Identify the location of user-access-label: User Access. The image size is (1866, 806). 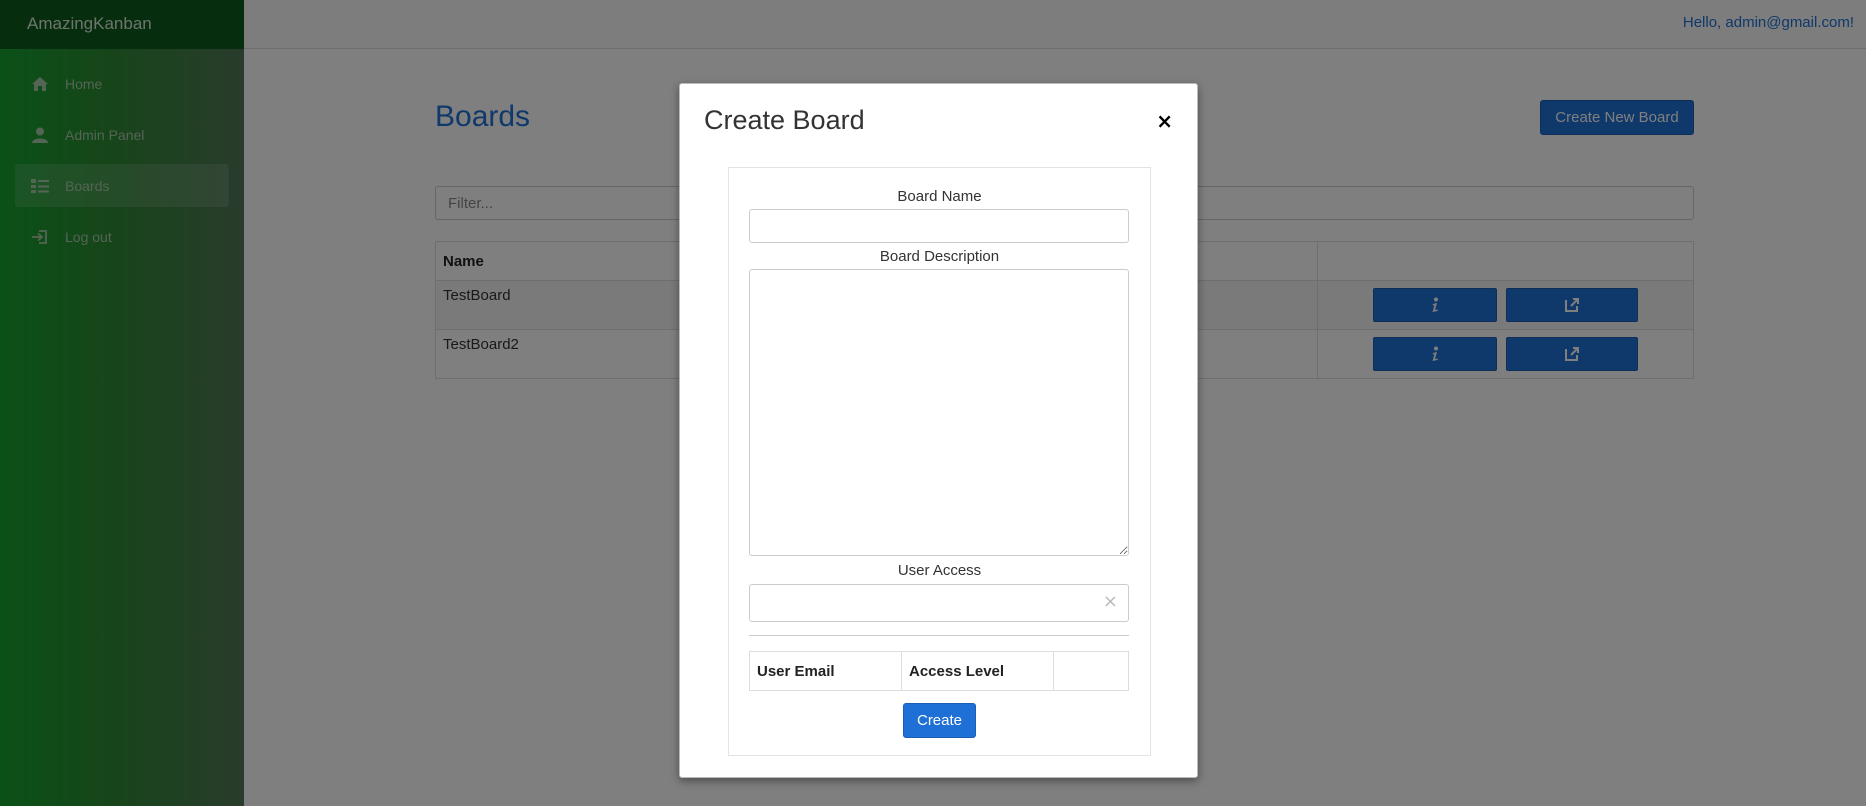
(939, 570).